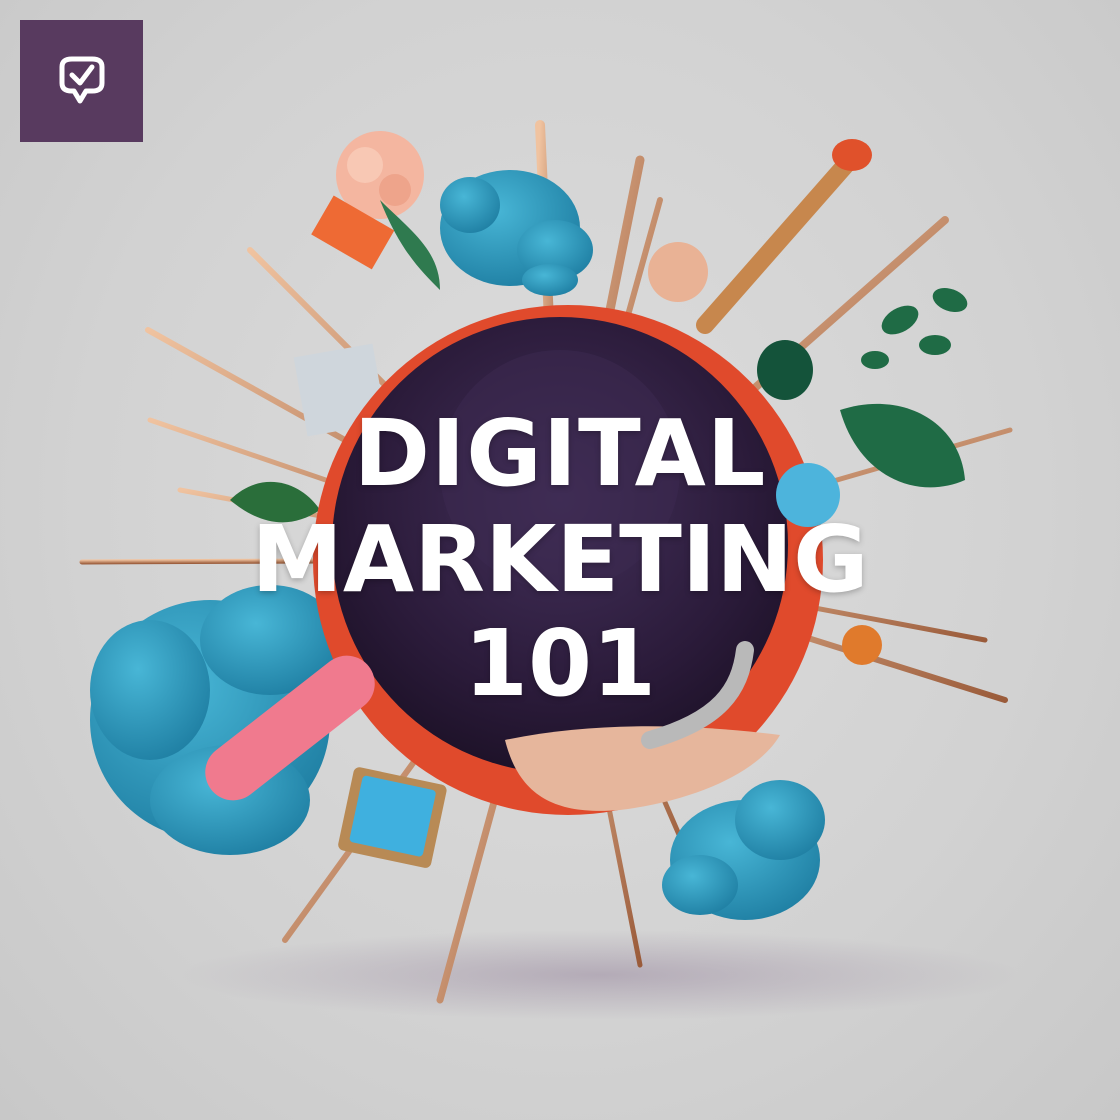  I want to click on chat-check-icon, so click(81, 80).